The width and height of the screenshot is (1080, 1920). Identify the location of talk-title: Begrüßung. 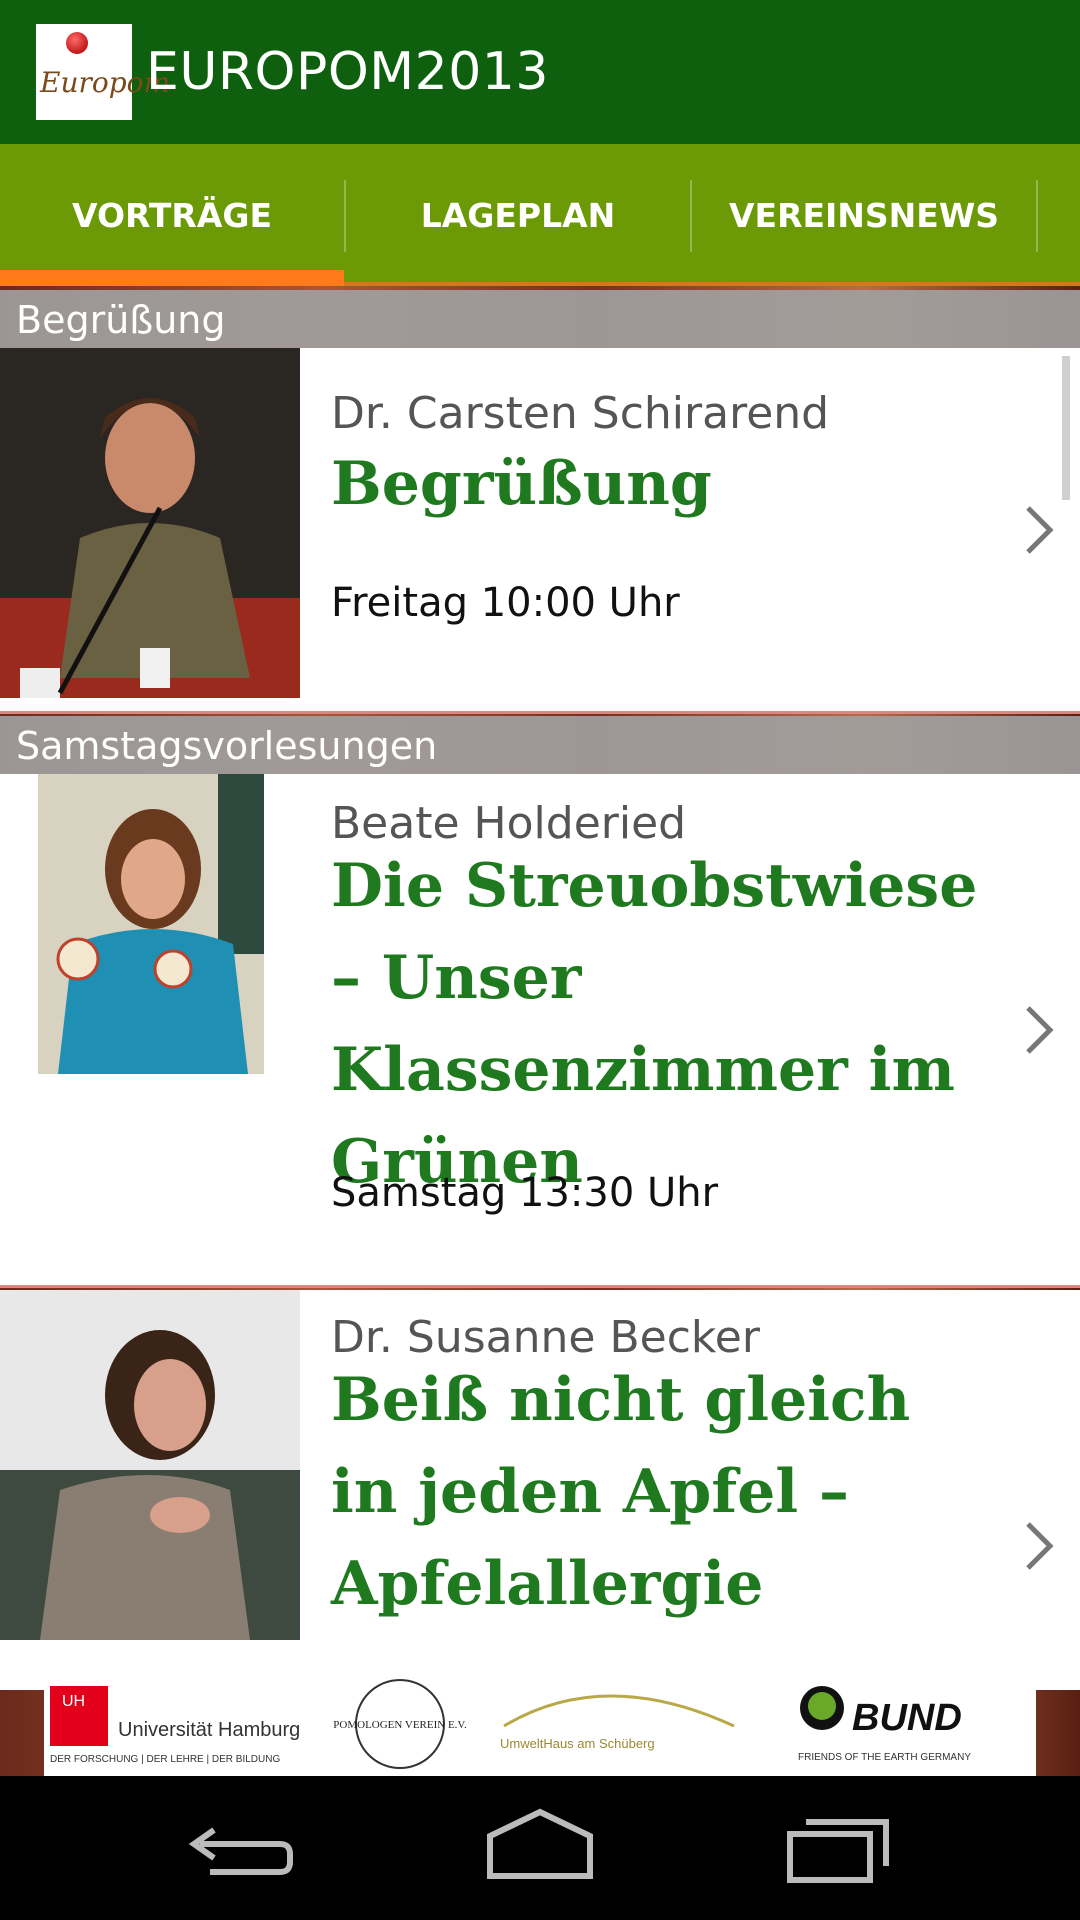
(521, 484).